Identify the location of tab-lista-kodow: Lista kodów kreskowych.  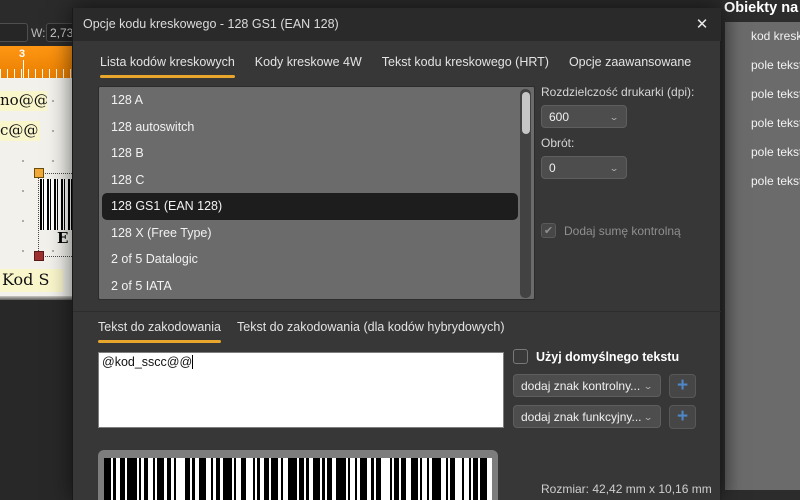
(167, 66).